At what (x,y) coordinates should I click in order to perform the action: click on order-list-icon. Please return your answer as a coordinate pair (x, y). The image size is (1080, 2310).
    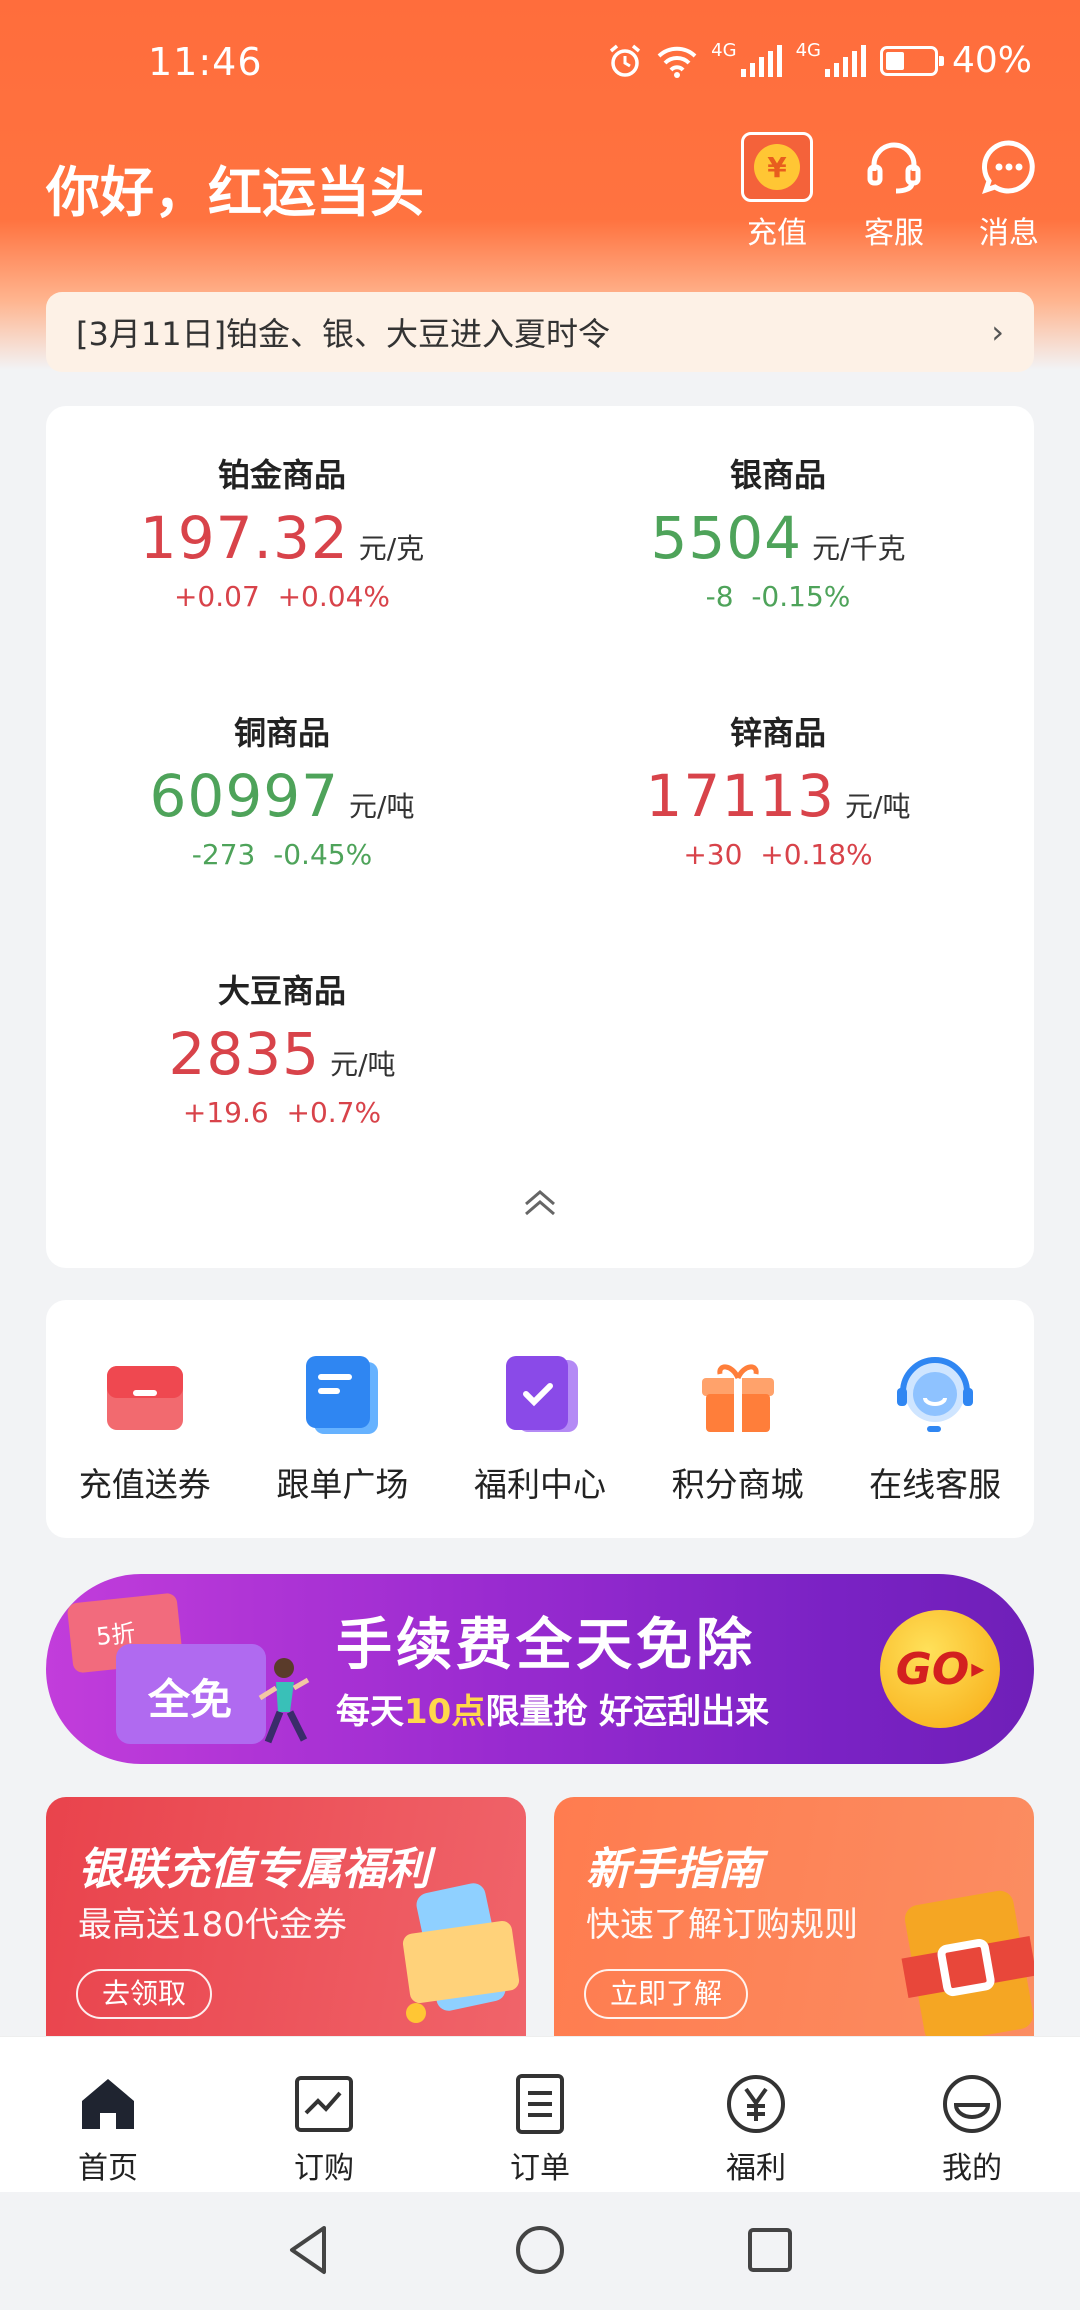
    Looking at the image, I should click on (540, 2104).